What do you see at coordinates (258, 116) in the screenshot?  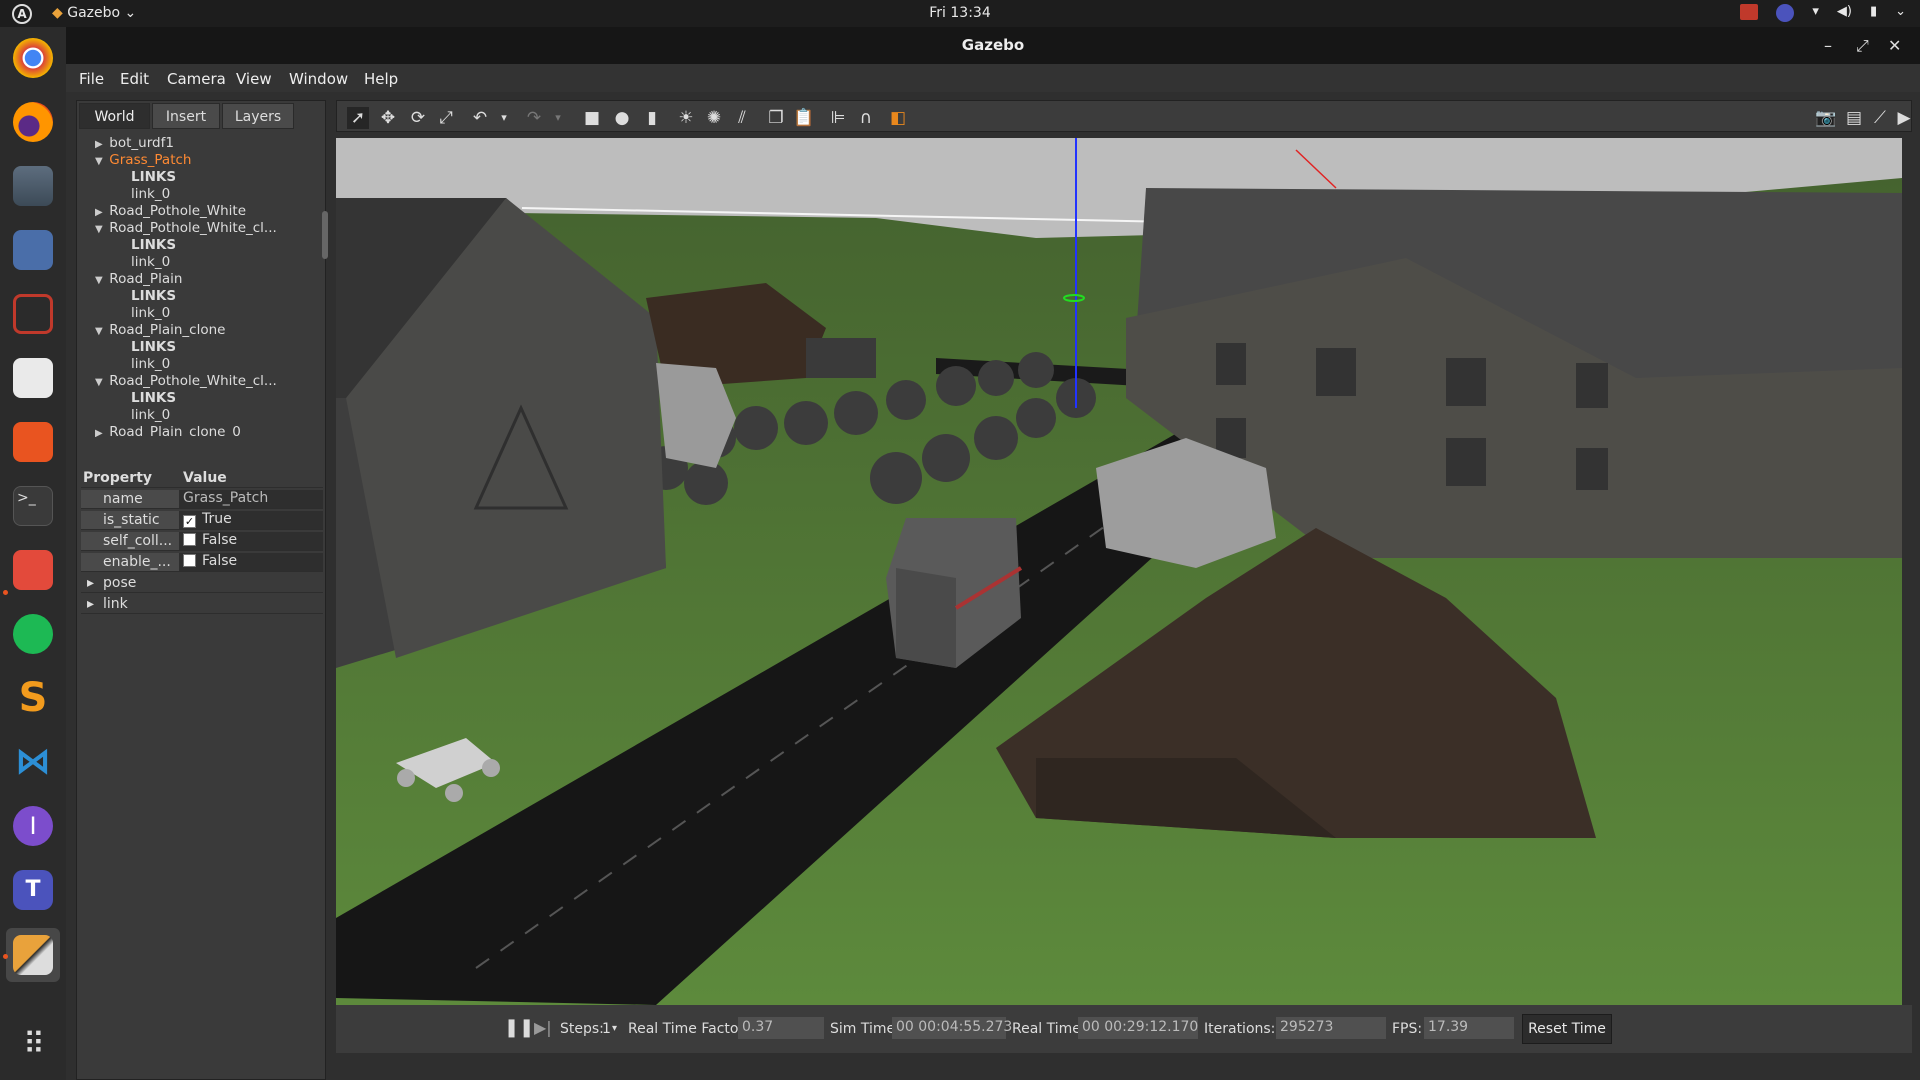 I see `tab-layers: Layers` at bounding box center [258, 116].